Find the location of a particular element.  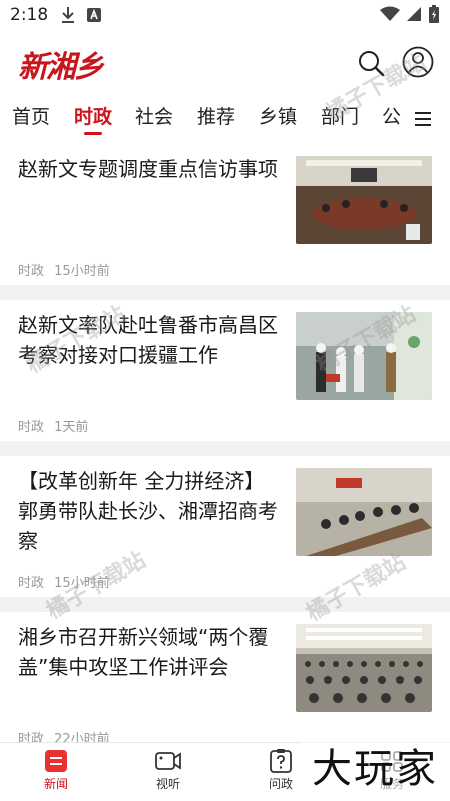

category-tabs: 首页 时政 社会 推荐 乡镇 部门 公 is located at coordinates (225, 119).